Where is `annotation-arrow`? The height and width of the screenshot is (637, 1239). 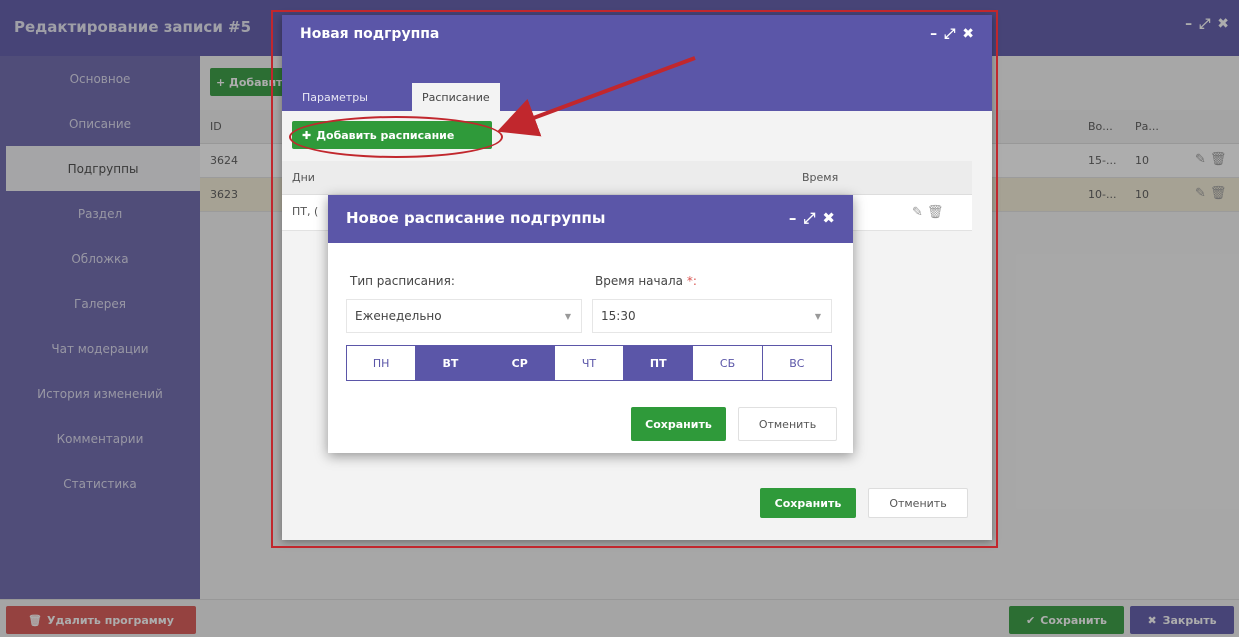 annotation-arrow is located at coordinates (596, 96).